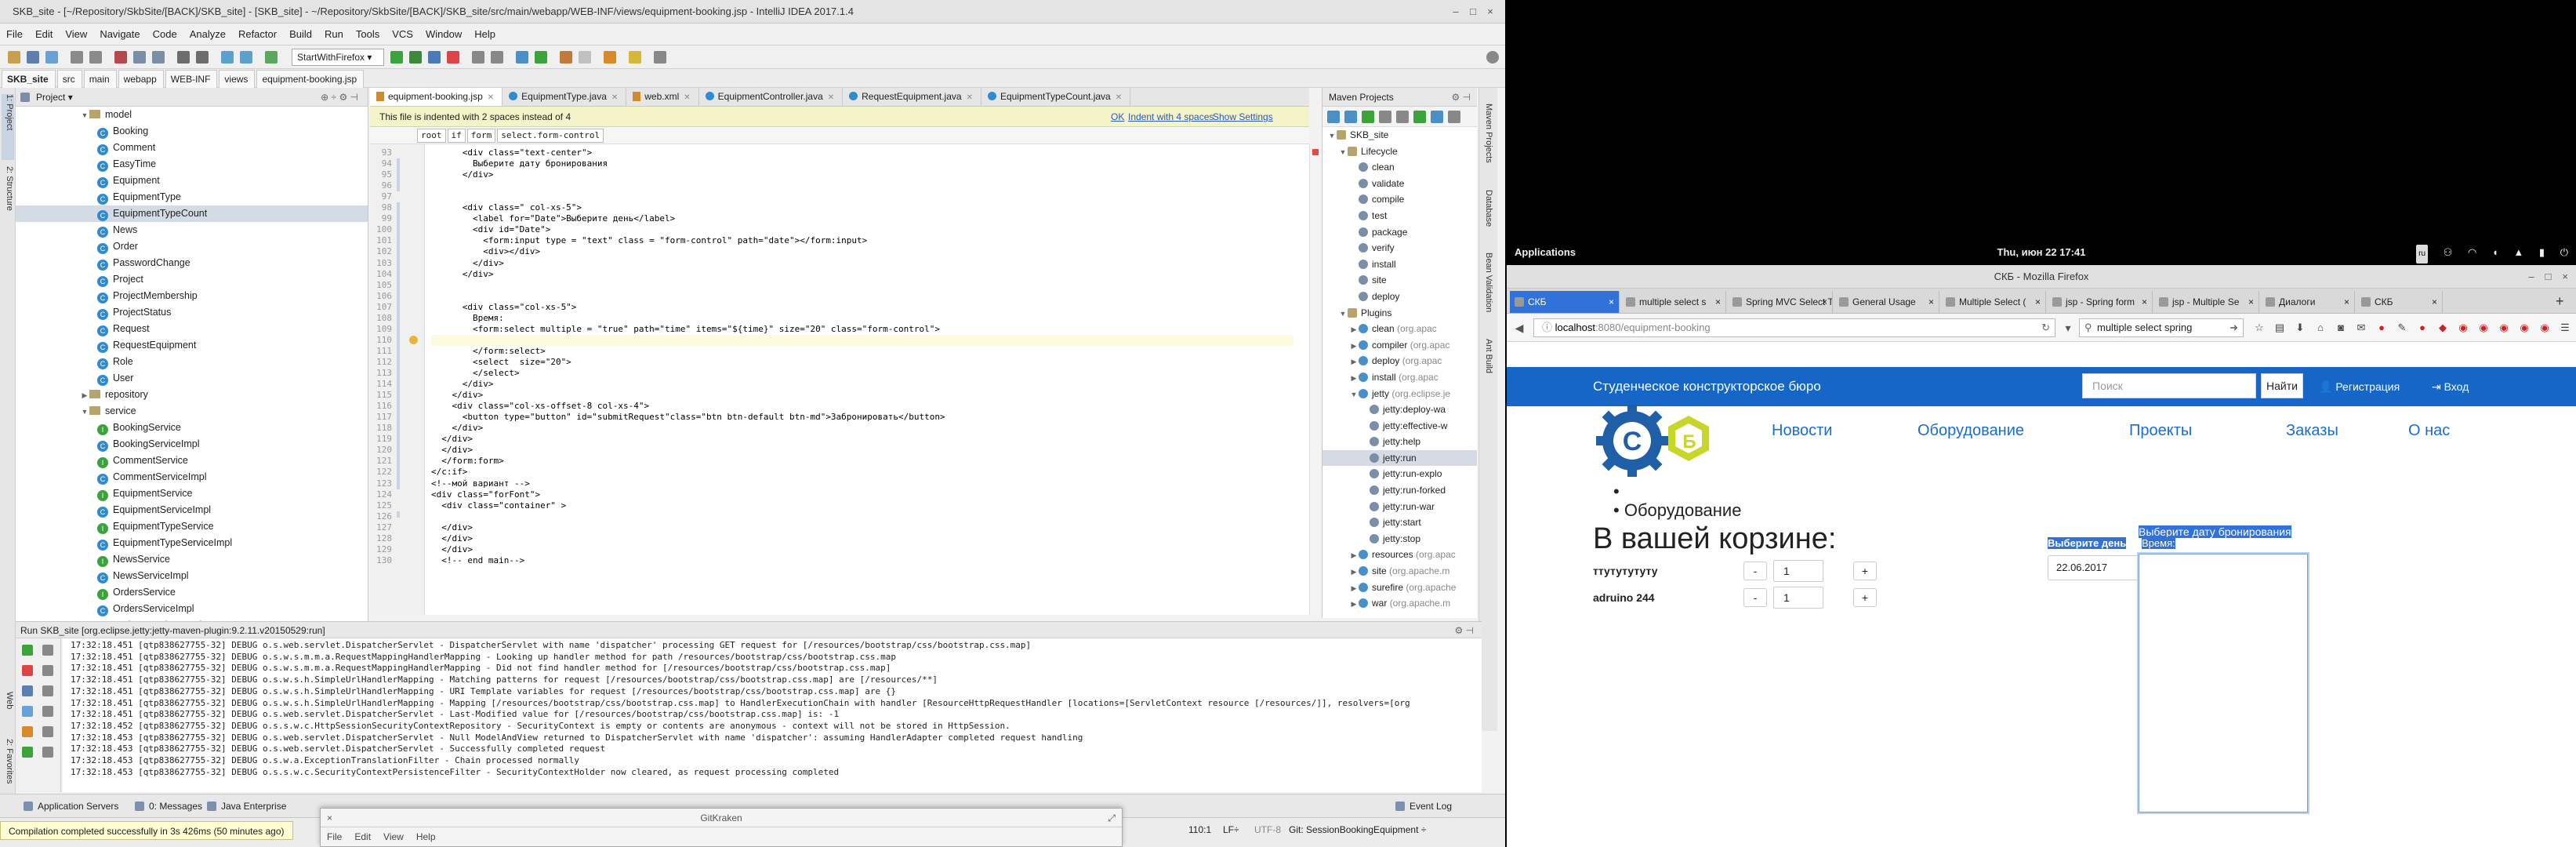  I want to click on ff-maximize-icon: □, so click(2549, 276).